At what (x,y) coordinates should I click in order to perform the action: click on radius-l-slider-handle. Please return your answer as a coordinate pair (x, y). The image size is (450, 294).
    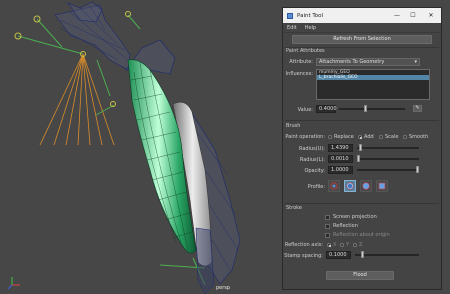
    Looking at the image, I should click on (358, 158).